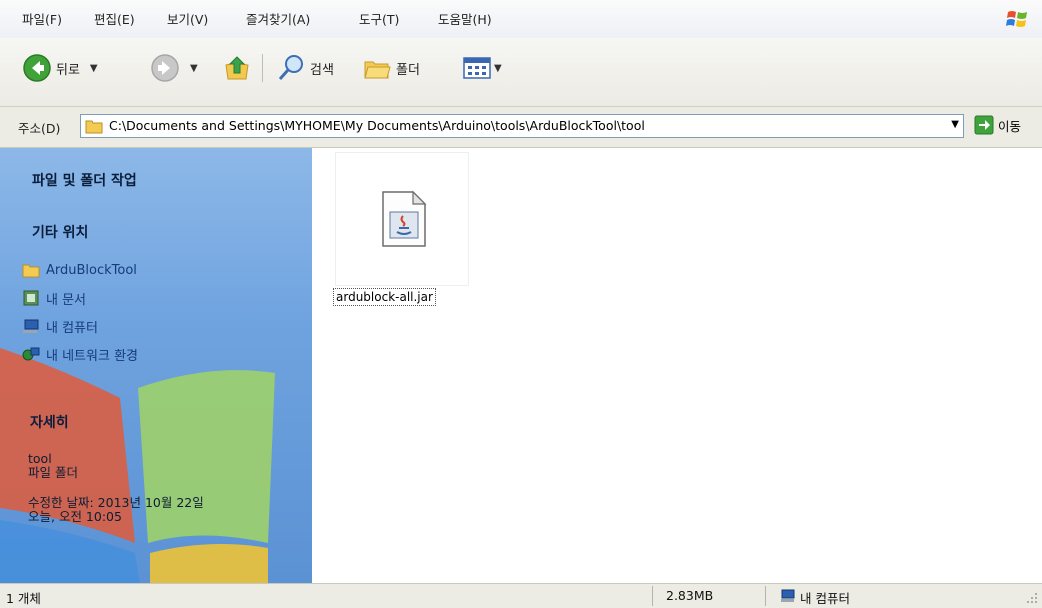  What do you see at coordinates (40, 458) in the screenshot?
I see `details-name: tool` at bounding box center [40, 458].